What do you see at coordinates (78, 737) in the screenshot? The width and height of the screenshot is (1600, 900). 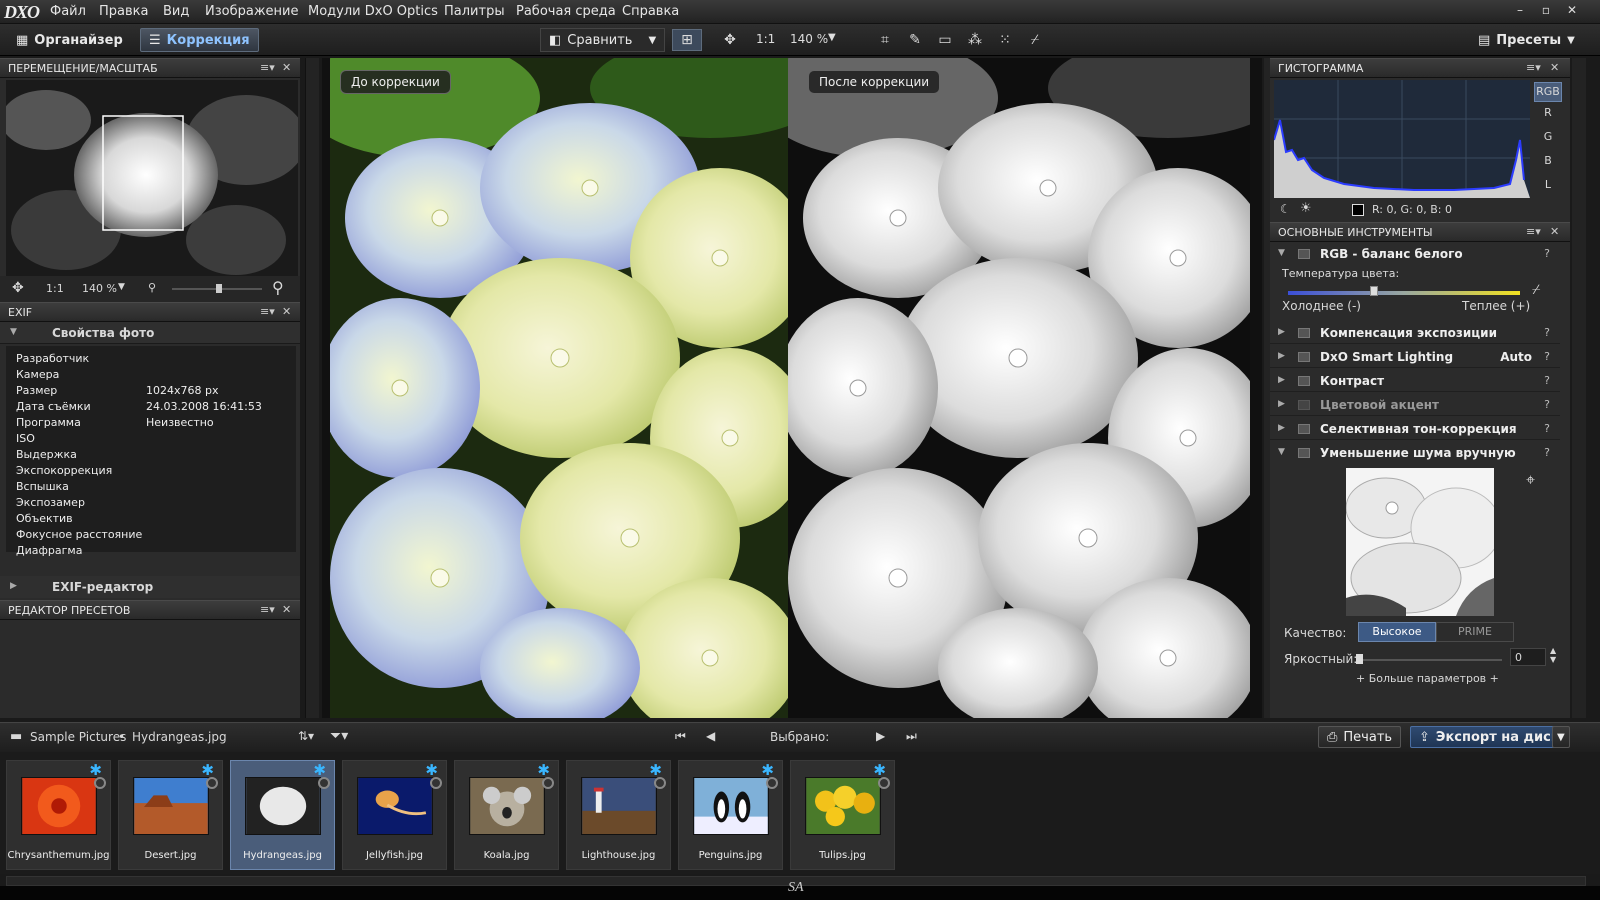 I see `path-folder: Sample Pictures` at bounding box center [78, 737].